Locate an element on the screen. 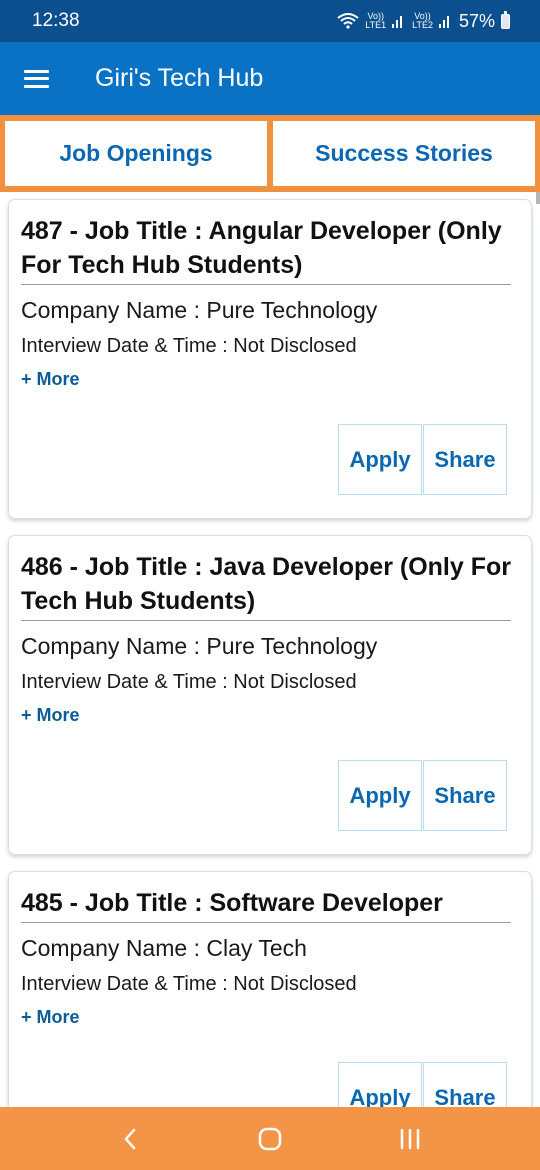  recents-icon is located at coordinates (410, 1138).